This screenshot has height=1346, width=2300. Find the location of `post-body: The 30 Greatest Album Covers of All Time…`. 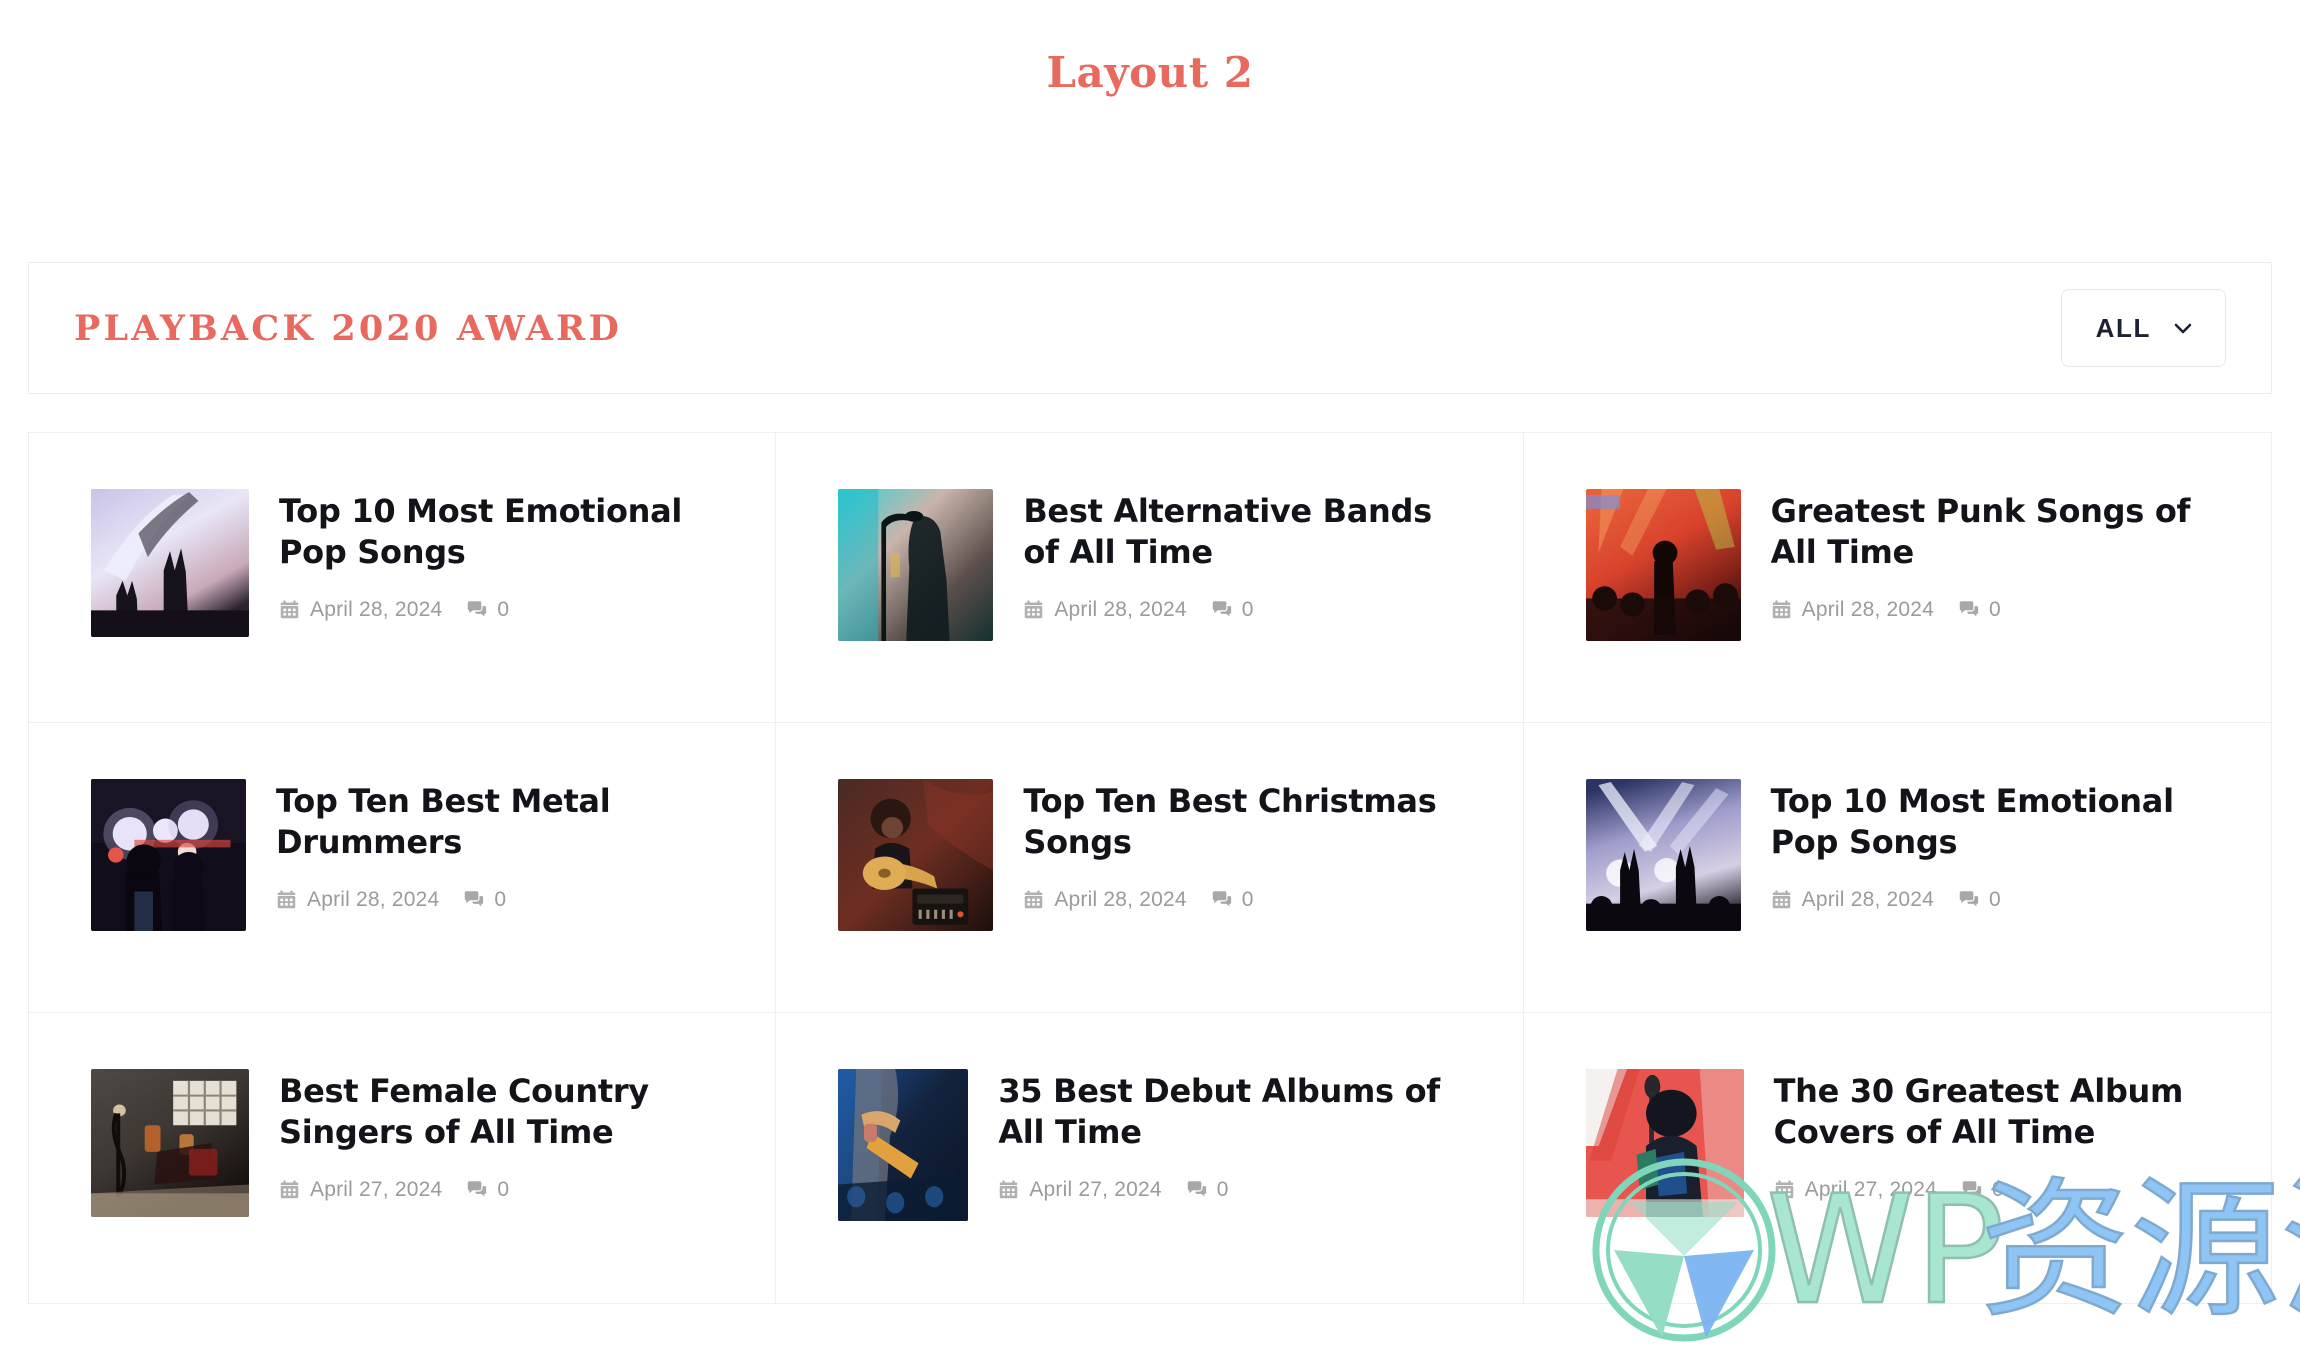

post-body: The 30 Greatest Album Covers of All Time… is located at coordinates (1998, 1134).